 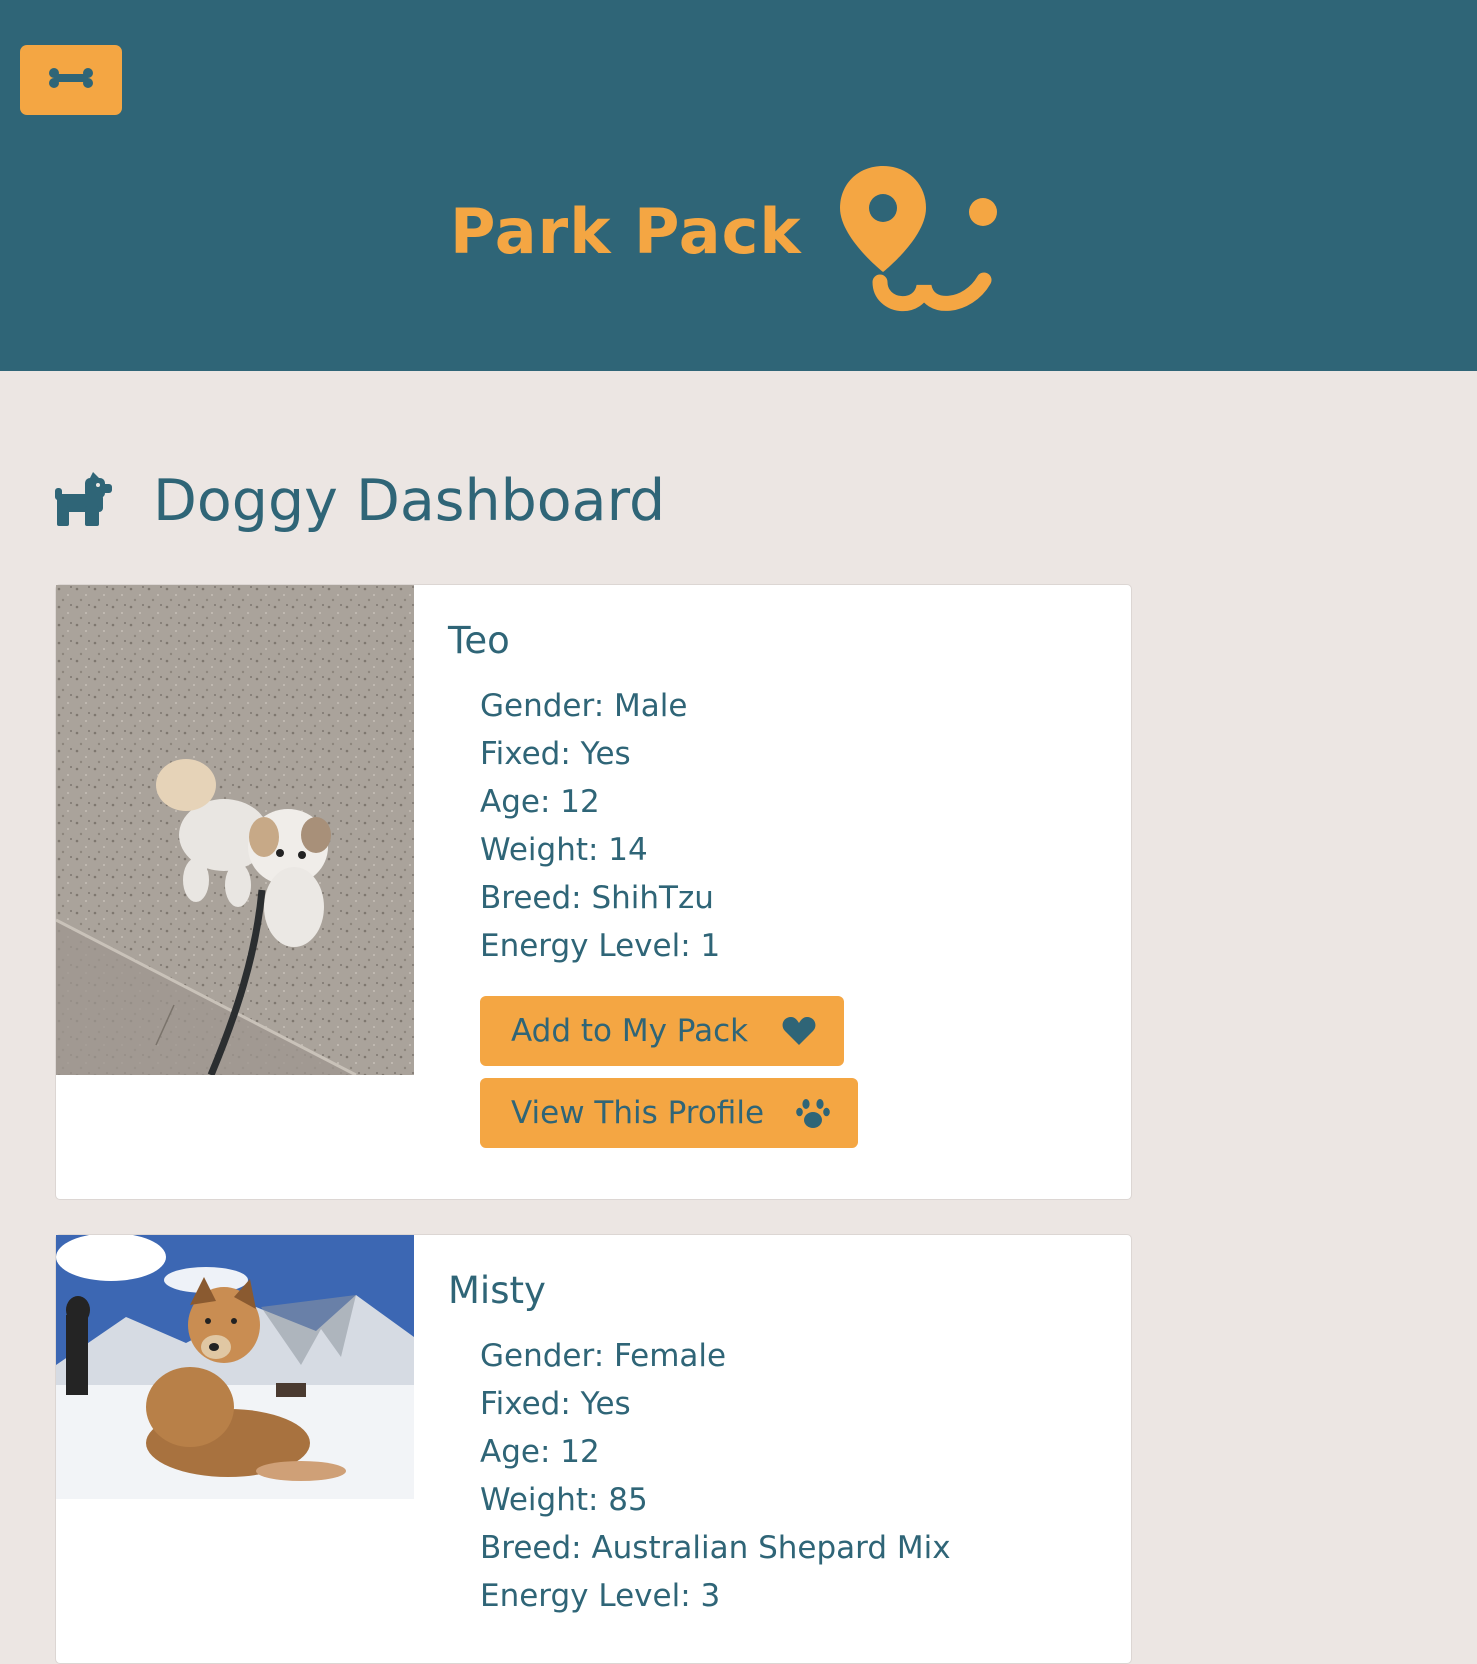 What do you see at coordinates (235, 1367) in the screenshot?
I see `dog-photo-misty` at bounding box center [235, 1367].